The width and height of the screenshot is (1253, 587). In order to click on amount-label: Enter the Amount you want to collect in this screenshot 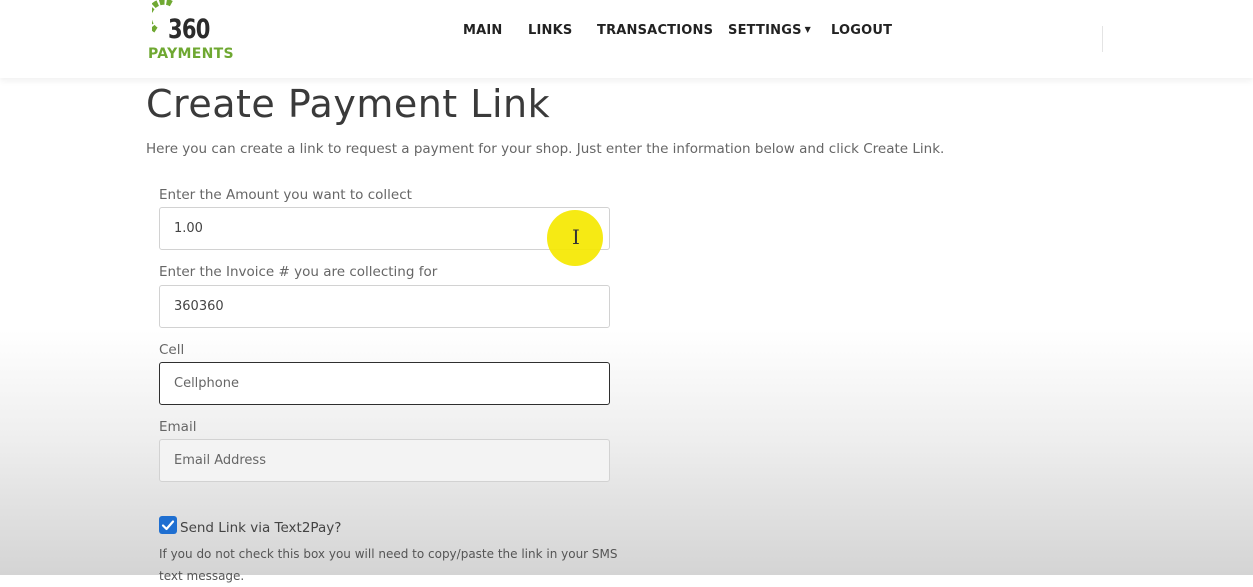, I will do `click(285, 195)`.